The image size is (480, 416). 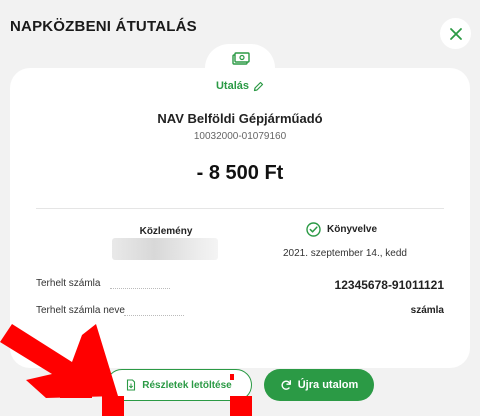 What do you see at coordinates (59, 361) in the screenshot?
I see `red-arrow-annotation` at bounding box center [59, 361].